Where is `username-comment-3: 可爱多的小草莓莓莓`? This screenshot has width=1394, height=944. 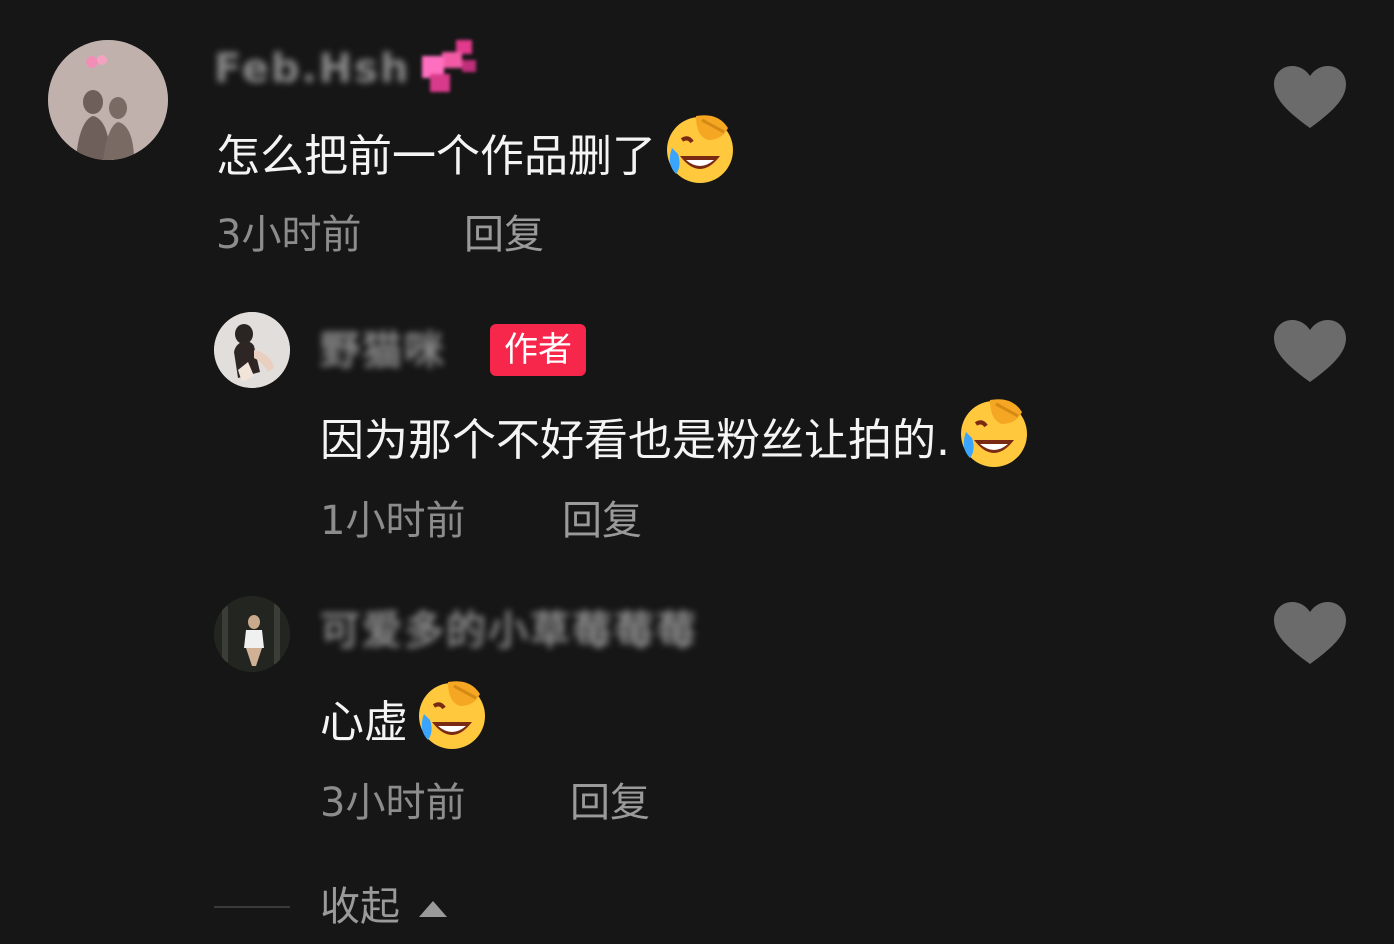 username-comment-3: 可爱多的小草莓莓莓 is located at coordinates (509, 631).